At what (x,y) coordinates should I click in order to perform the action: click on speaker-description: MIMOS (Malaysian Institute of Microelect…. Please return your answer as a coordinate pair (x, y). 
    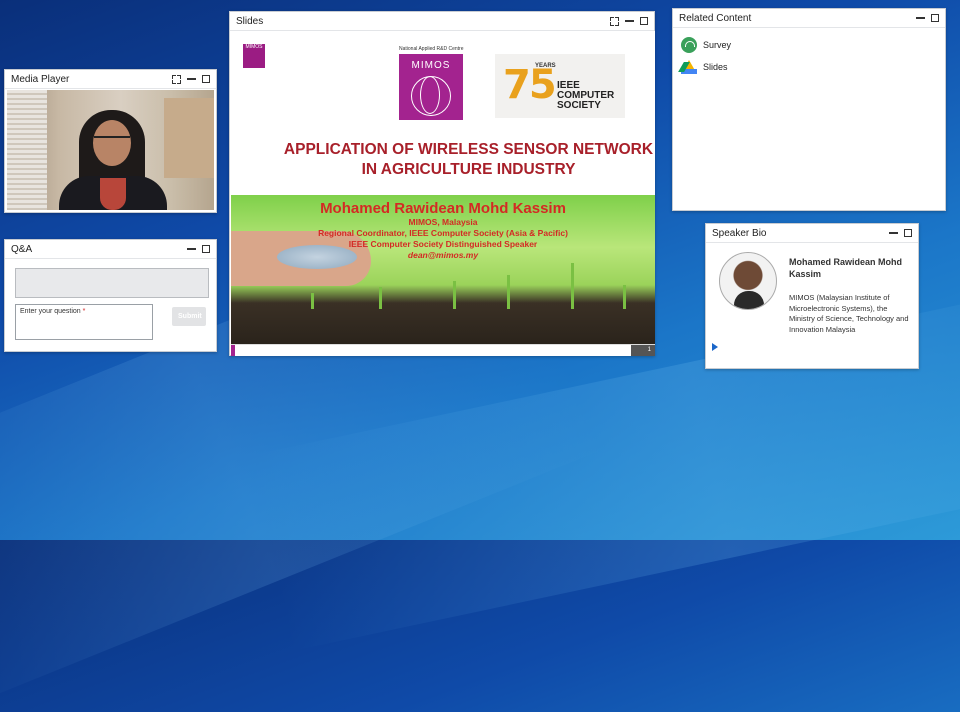
    Looking at the image, I should click on (849, 313).